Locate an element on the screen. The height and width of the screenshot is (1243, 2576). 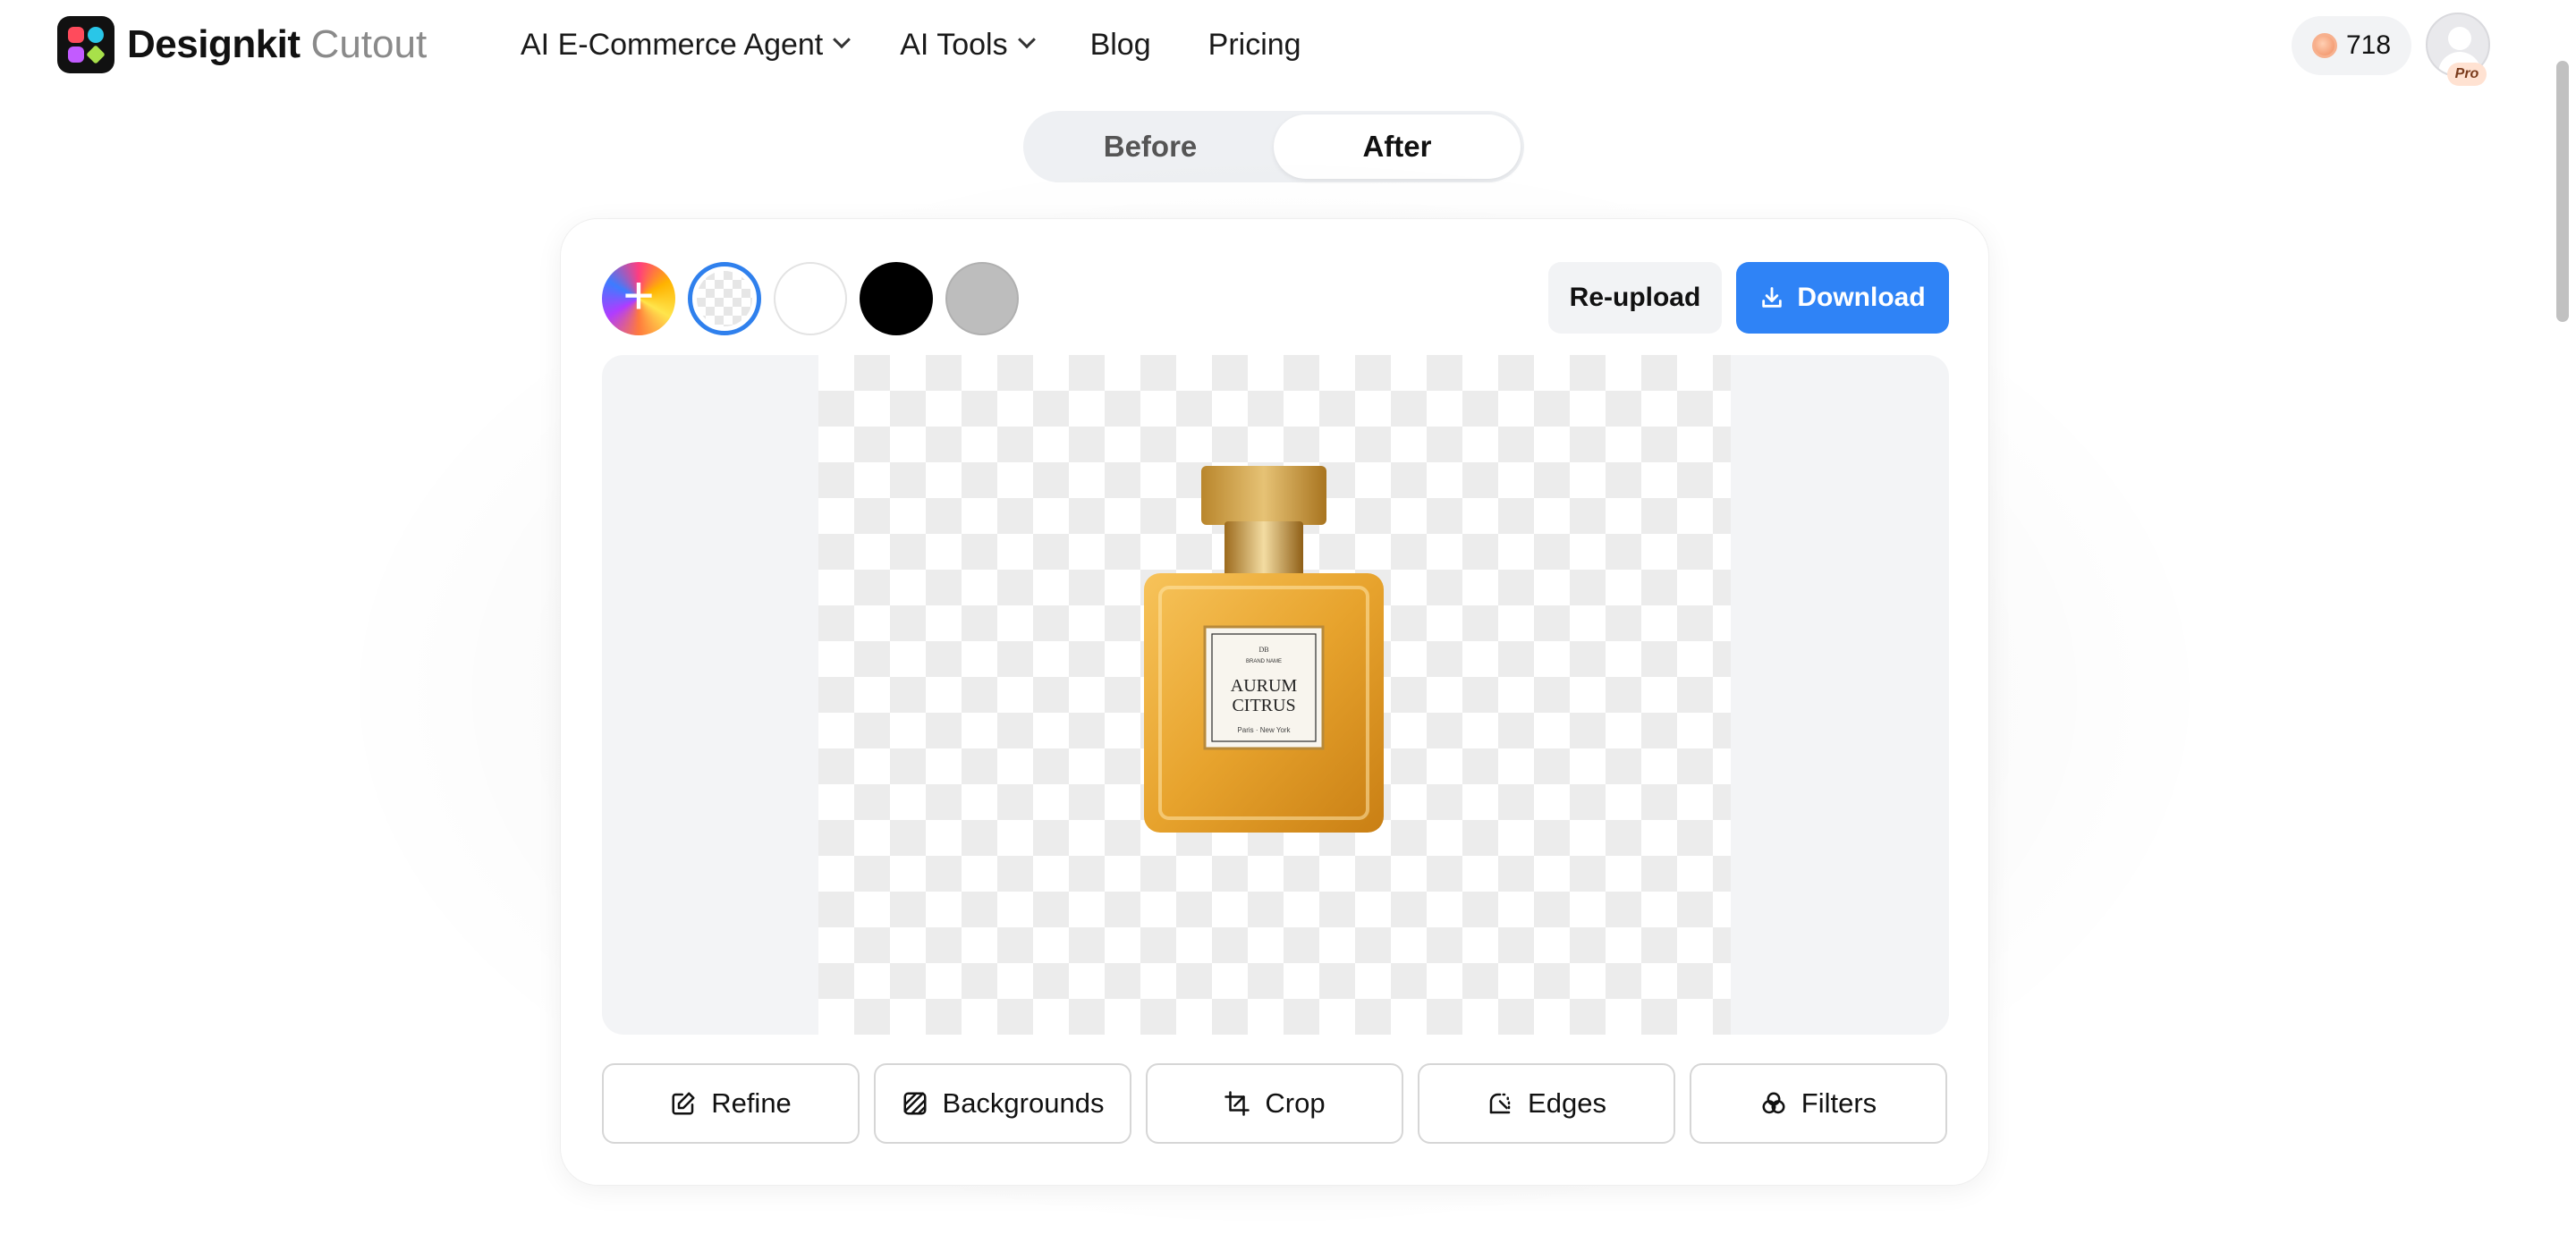
logo: Designkit Cutout is located at coordinates (242, 44).